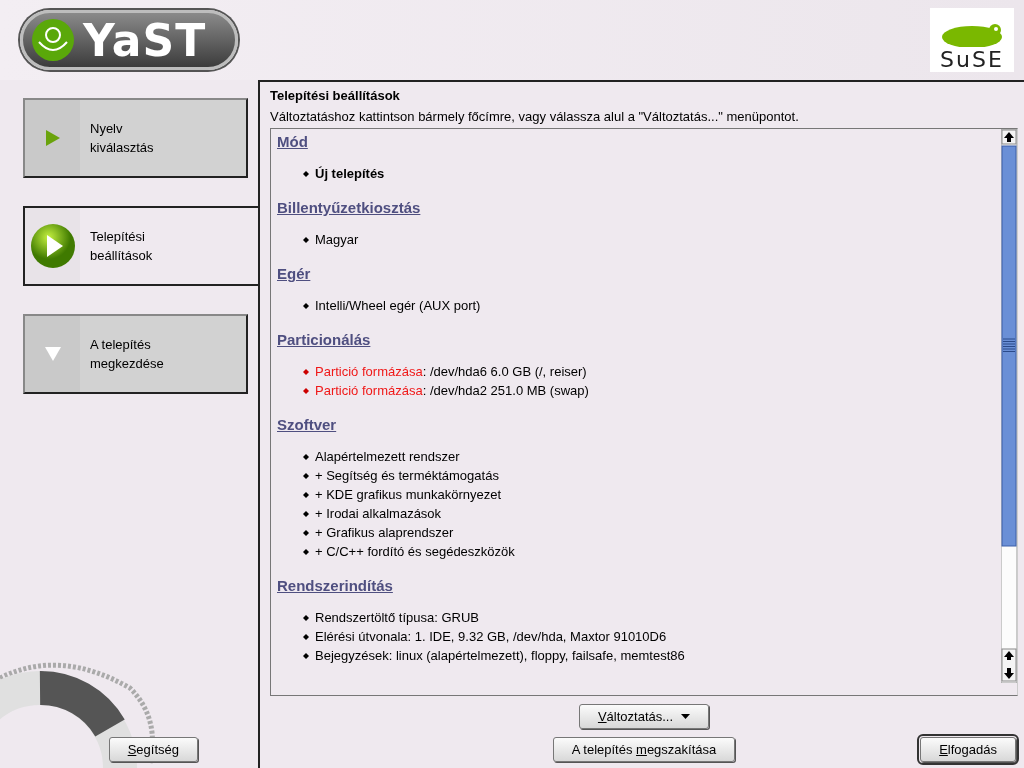 The image size is (1024, 768). Describe the element at coordinates (335, 95) in the screenshot. I see `panel-title: Telepítési beállítások` at that location.